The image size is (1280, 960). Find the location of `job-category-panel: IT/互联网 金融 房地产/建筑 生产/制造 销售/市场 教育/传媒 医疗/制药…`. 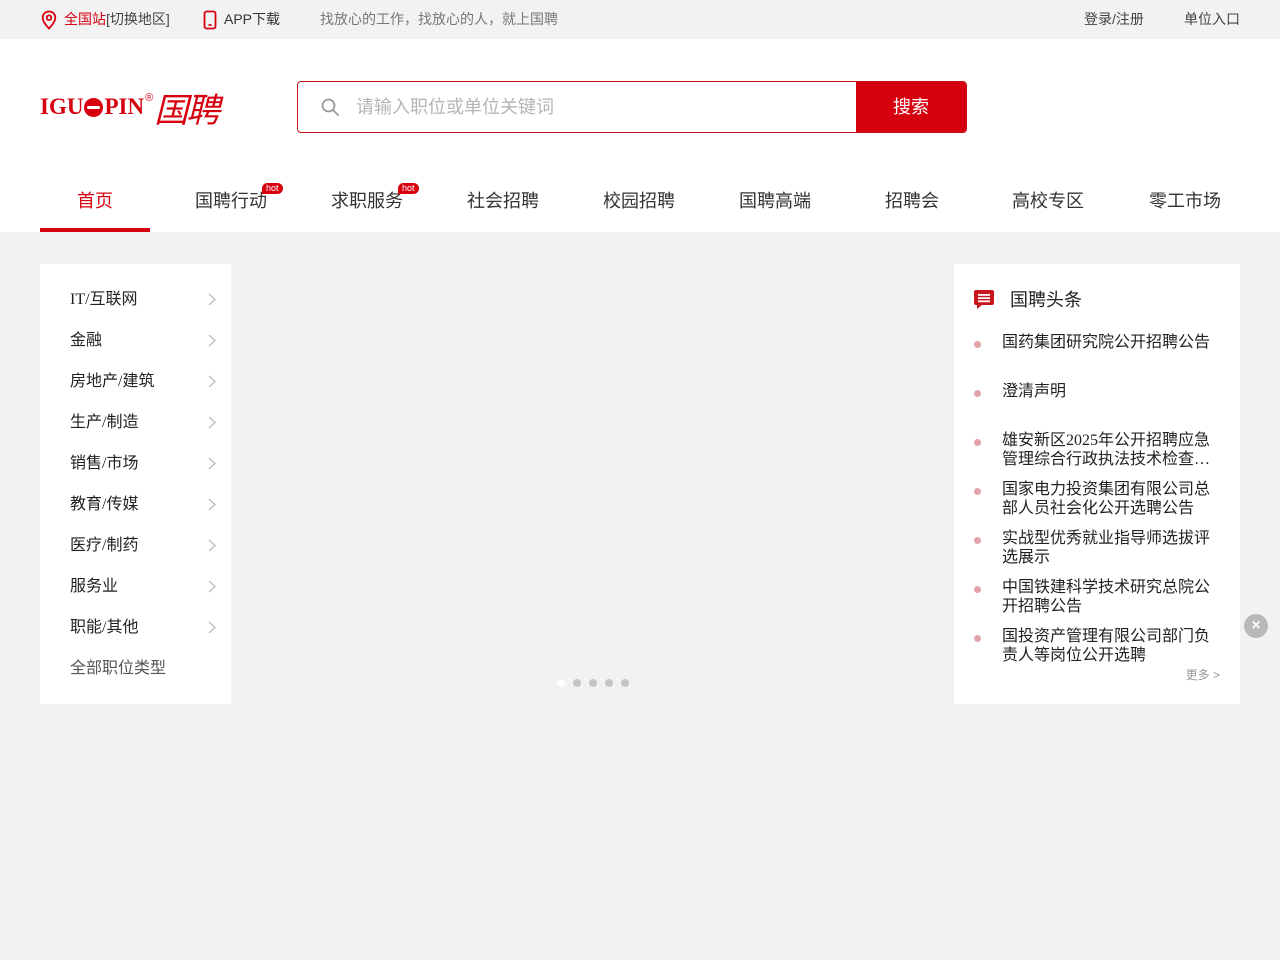

job-category-panel: IT/互联网 金融 房地产/建筑 生产/制造 销售/市场 教育/传媒 医疗/制药… is located at coordinates (135, 484).